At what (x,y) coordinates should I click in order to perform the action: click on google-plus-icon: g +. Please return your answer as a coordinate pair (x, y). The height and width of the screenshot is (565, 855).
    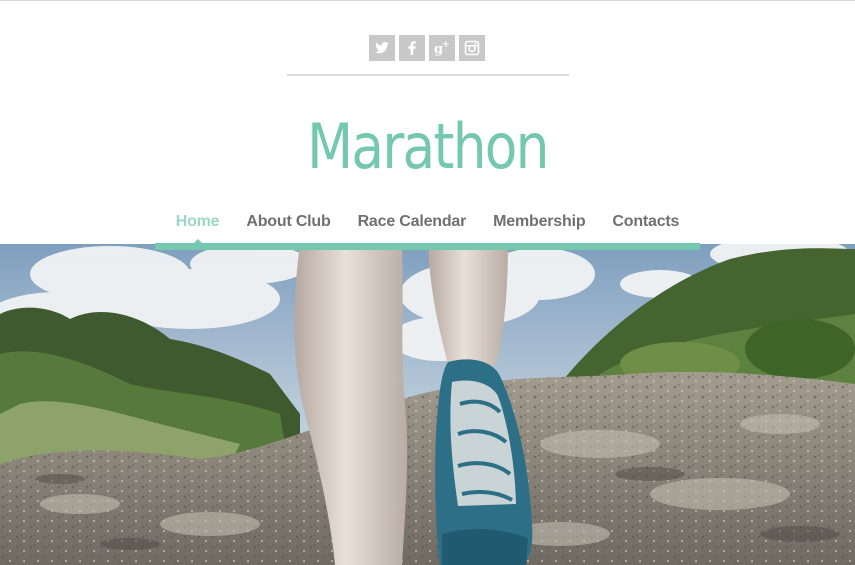
    Looking at the image, I should click on (442, 48).